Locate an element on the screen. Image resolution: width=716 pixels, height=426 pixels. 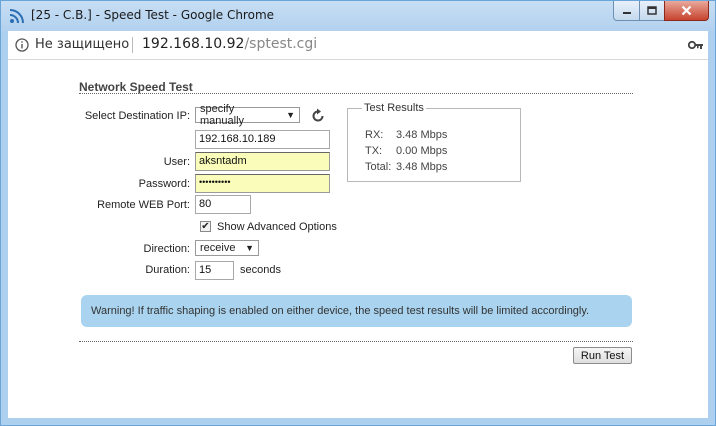
direction-select: receive ▼ is located at coordinates (227, 248).